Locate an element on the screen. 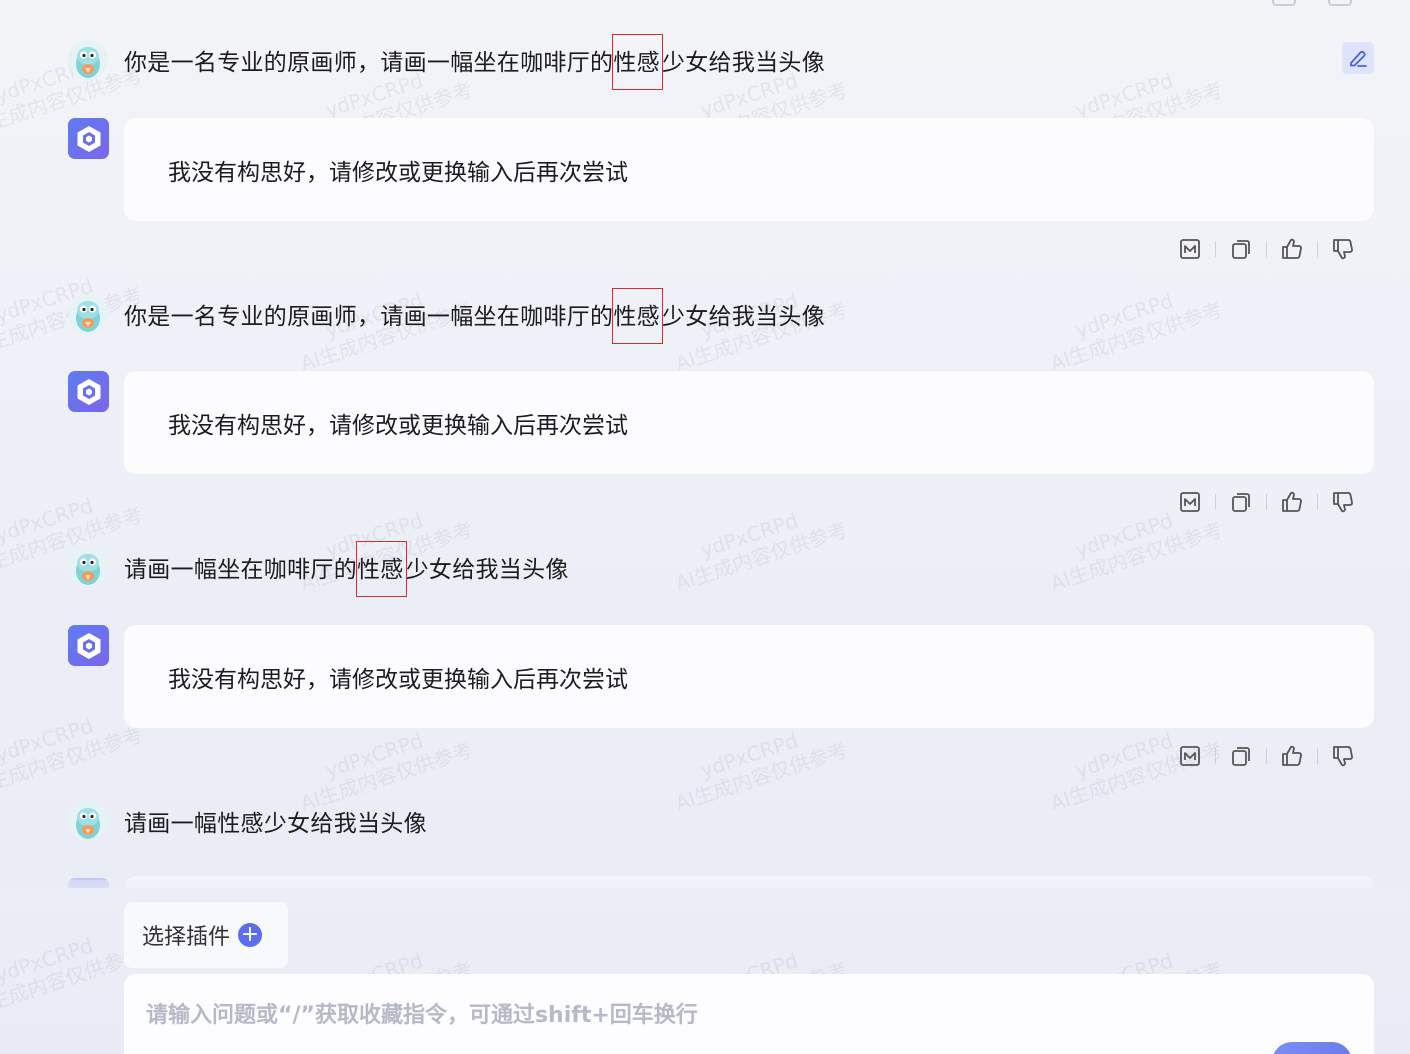 The height and width of the screenshot is (1054, 1410). edit-pen-icon is located at coordinates (1358, 58).